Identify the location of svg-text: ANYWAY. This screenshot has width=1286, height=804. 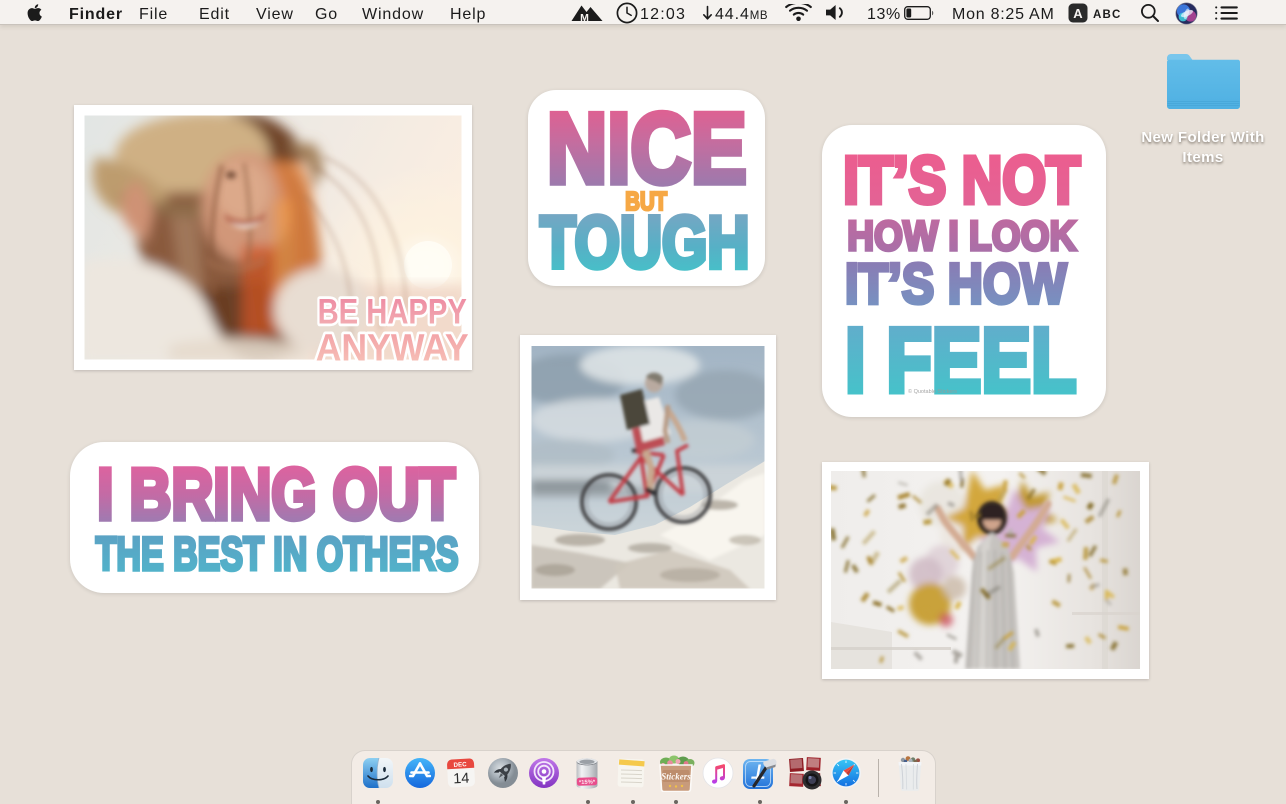
(392, 348).